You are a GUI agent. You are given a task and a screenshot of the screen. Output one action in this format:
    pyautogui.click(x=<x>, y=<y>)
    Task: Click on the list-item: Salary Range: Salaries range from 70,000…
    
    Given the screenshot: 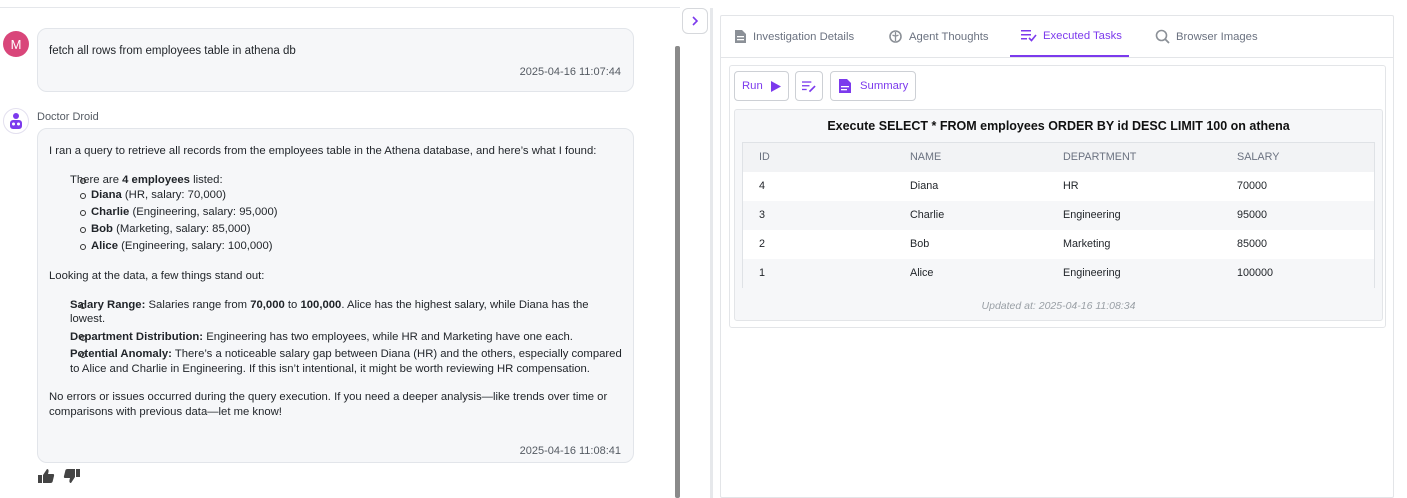 What is the action you would take?
    pyautogui.click(x=347, y=312)
    